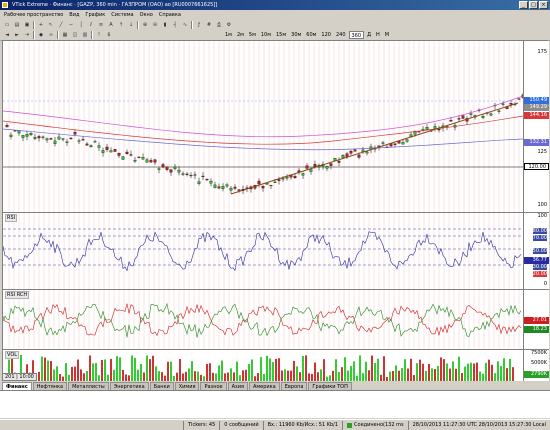 This screenshot has width=550, height=430. I want to click on candles-icon: ▮, so click(165, 25).